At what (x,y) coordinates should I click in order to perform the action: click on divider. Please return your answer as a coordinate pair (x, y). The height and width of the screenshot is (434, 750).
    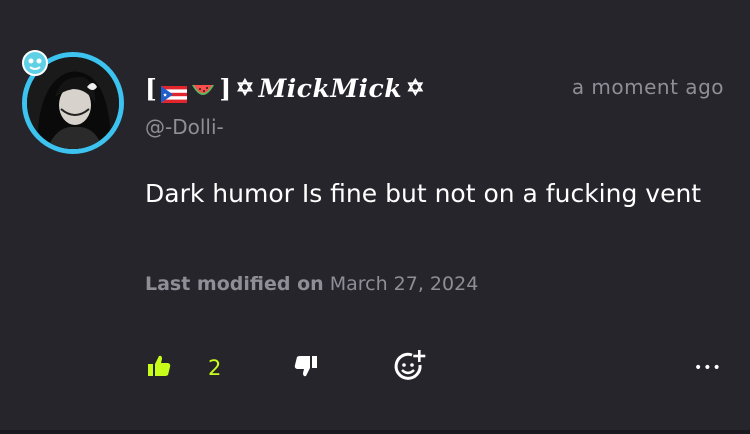
    Looking at the image, I should click on (375, 432).